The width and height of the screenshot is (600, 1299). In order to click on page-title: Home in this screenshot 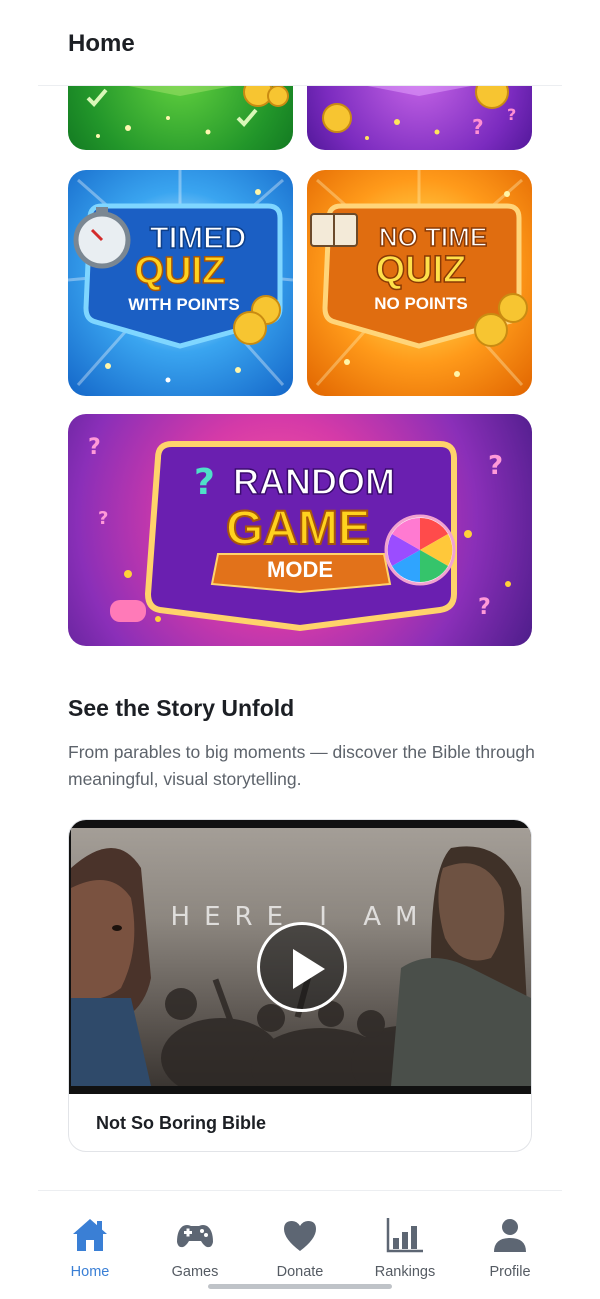, I will do `click(101, 43)`.